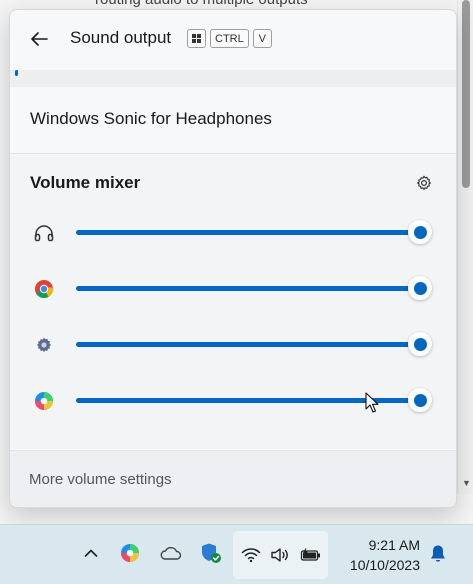 The width and height of the screenshot is (473, 584). I want to click on background-scrollbar: ▼, so click(465, 247).